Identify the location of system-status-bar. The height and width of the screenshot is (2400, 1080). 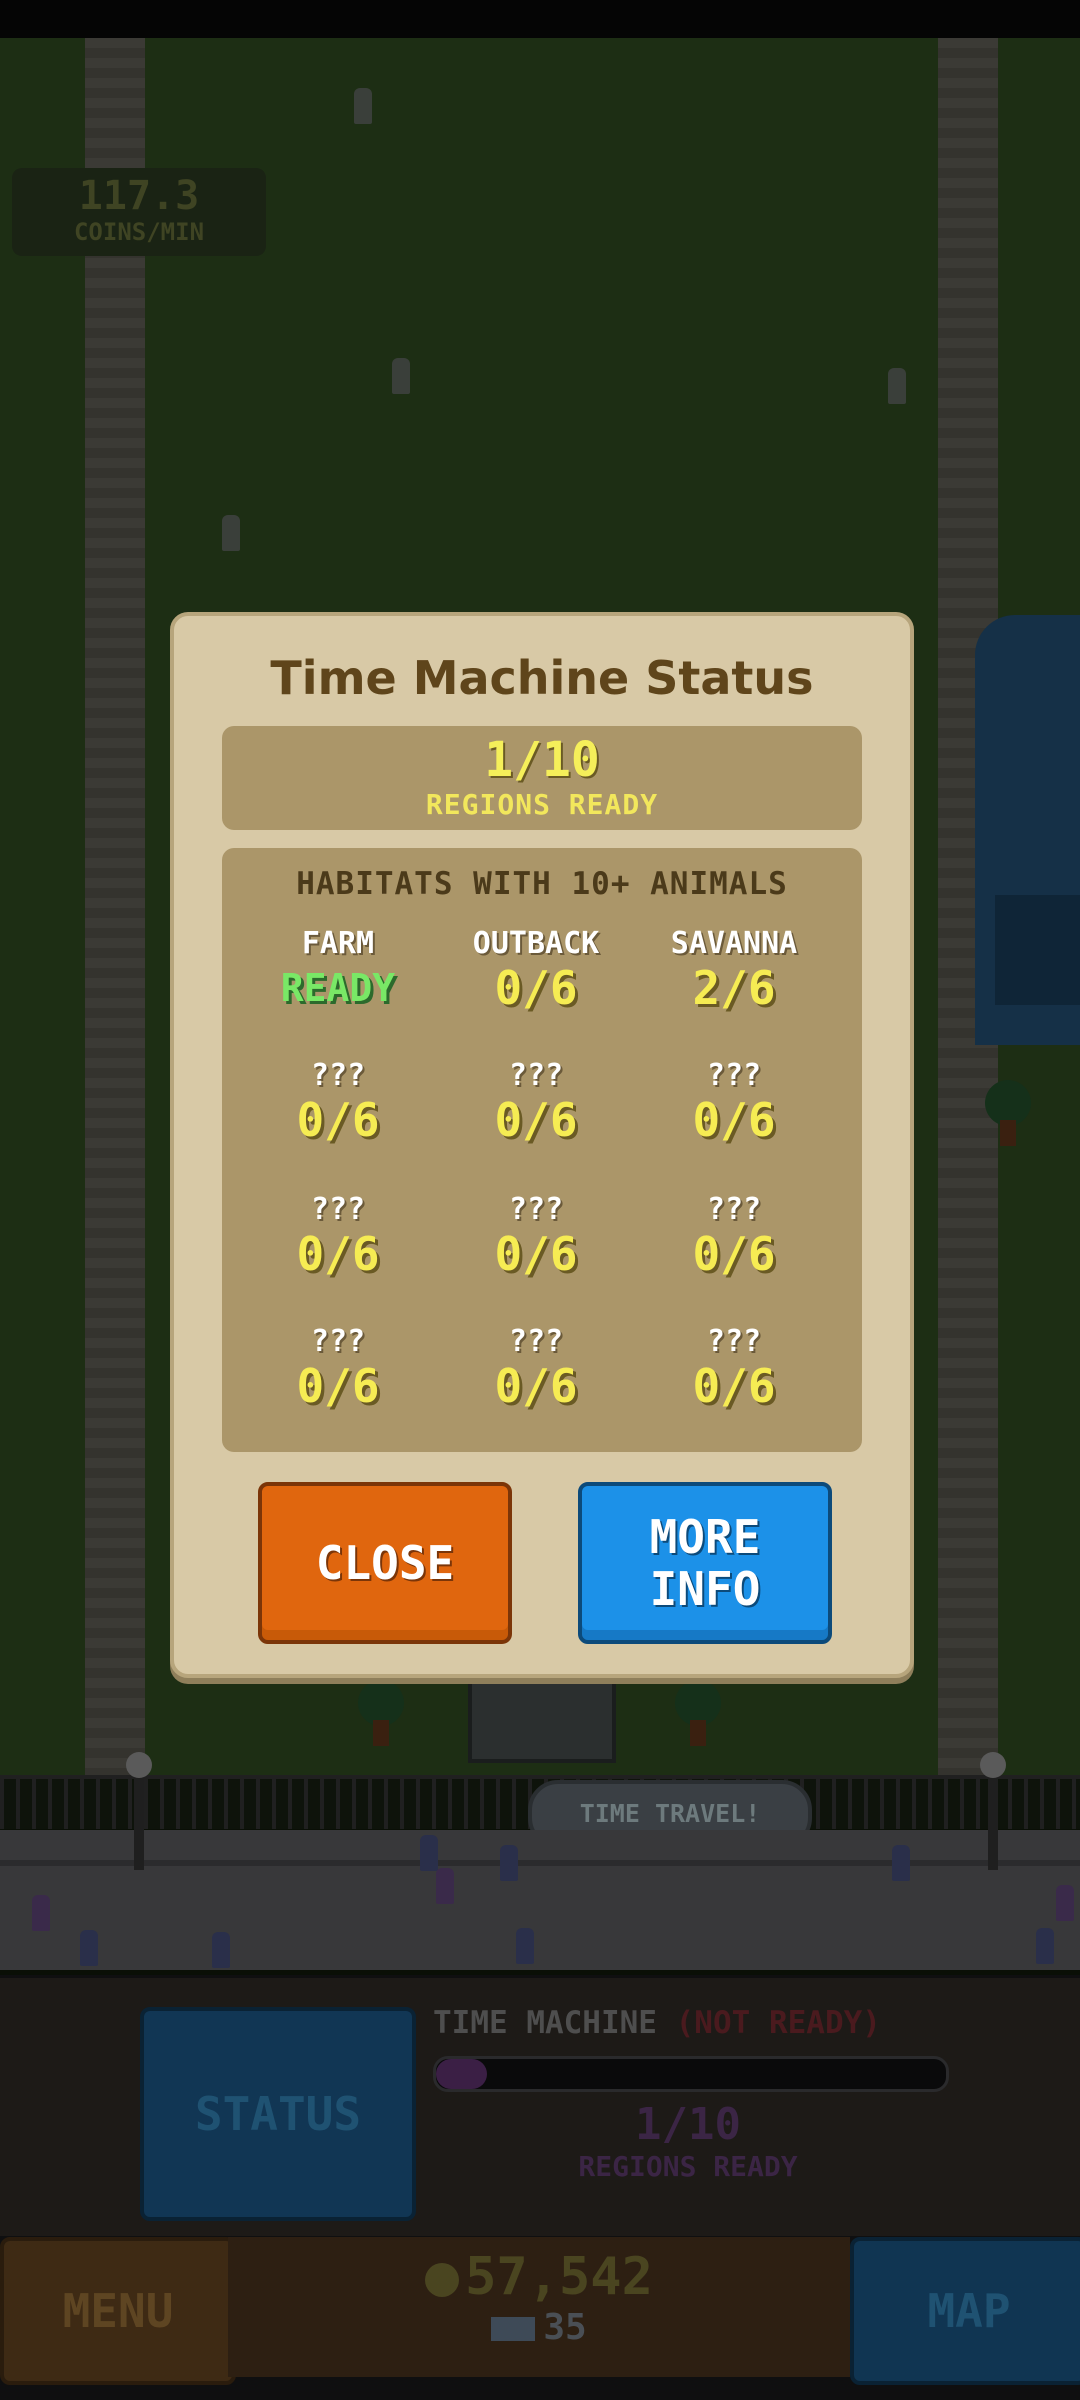
(540, 19).